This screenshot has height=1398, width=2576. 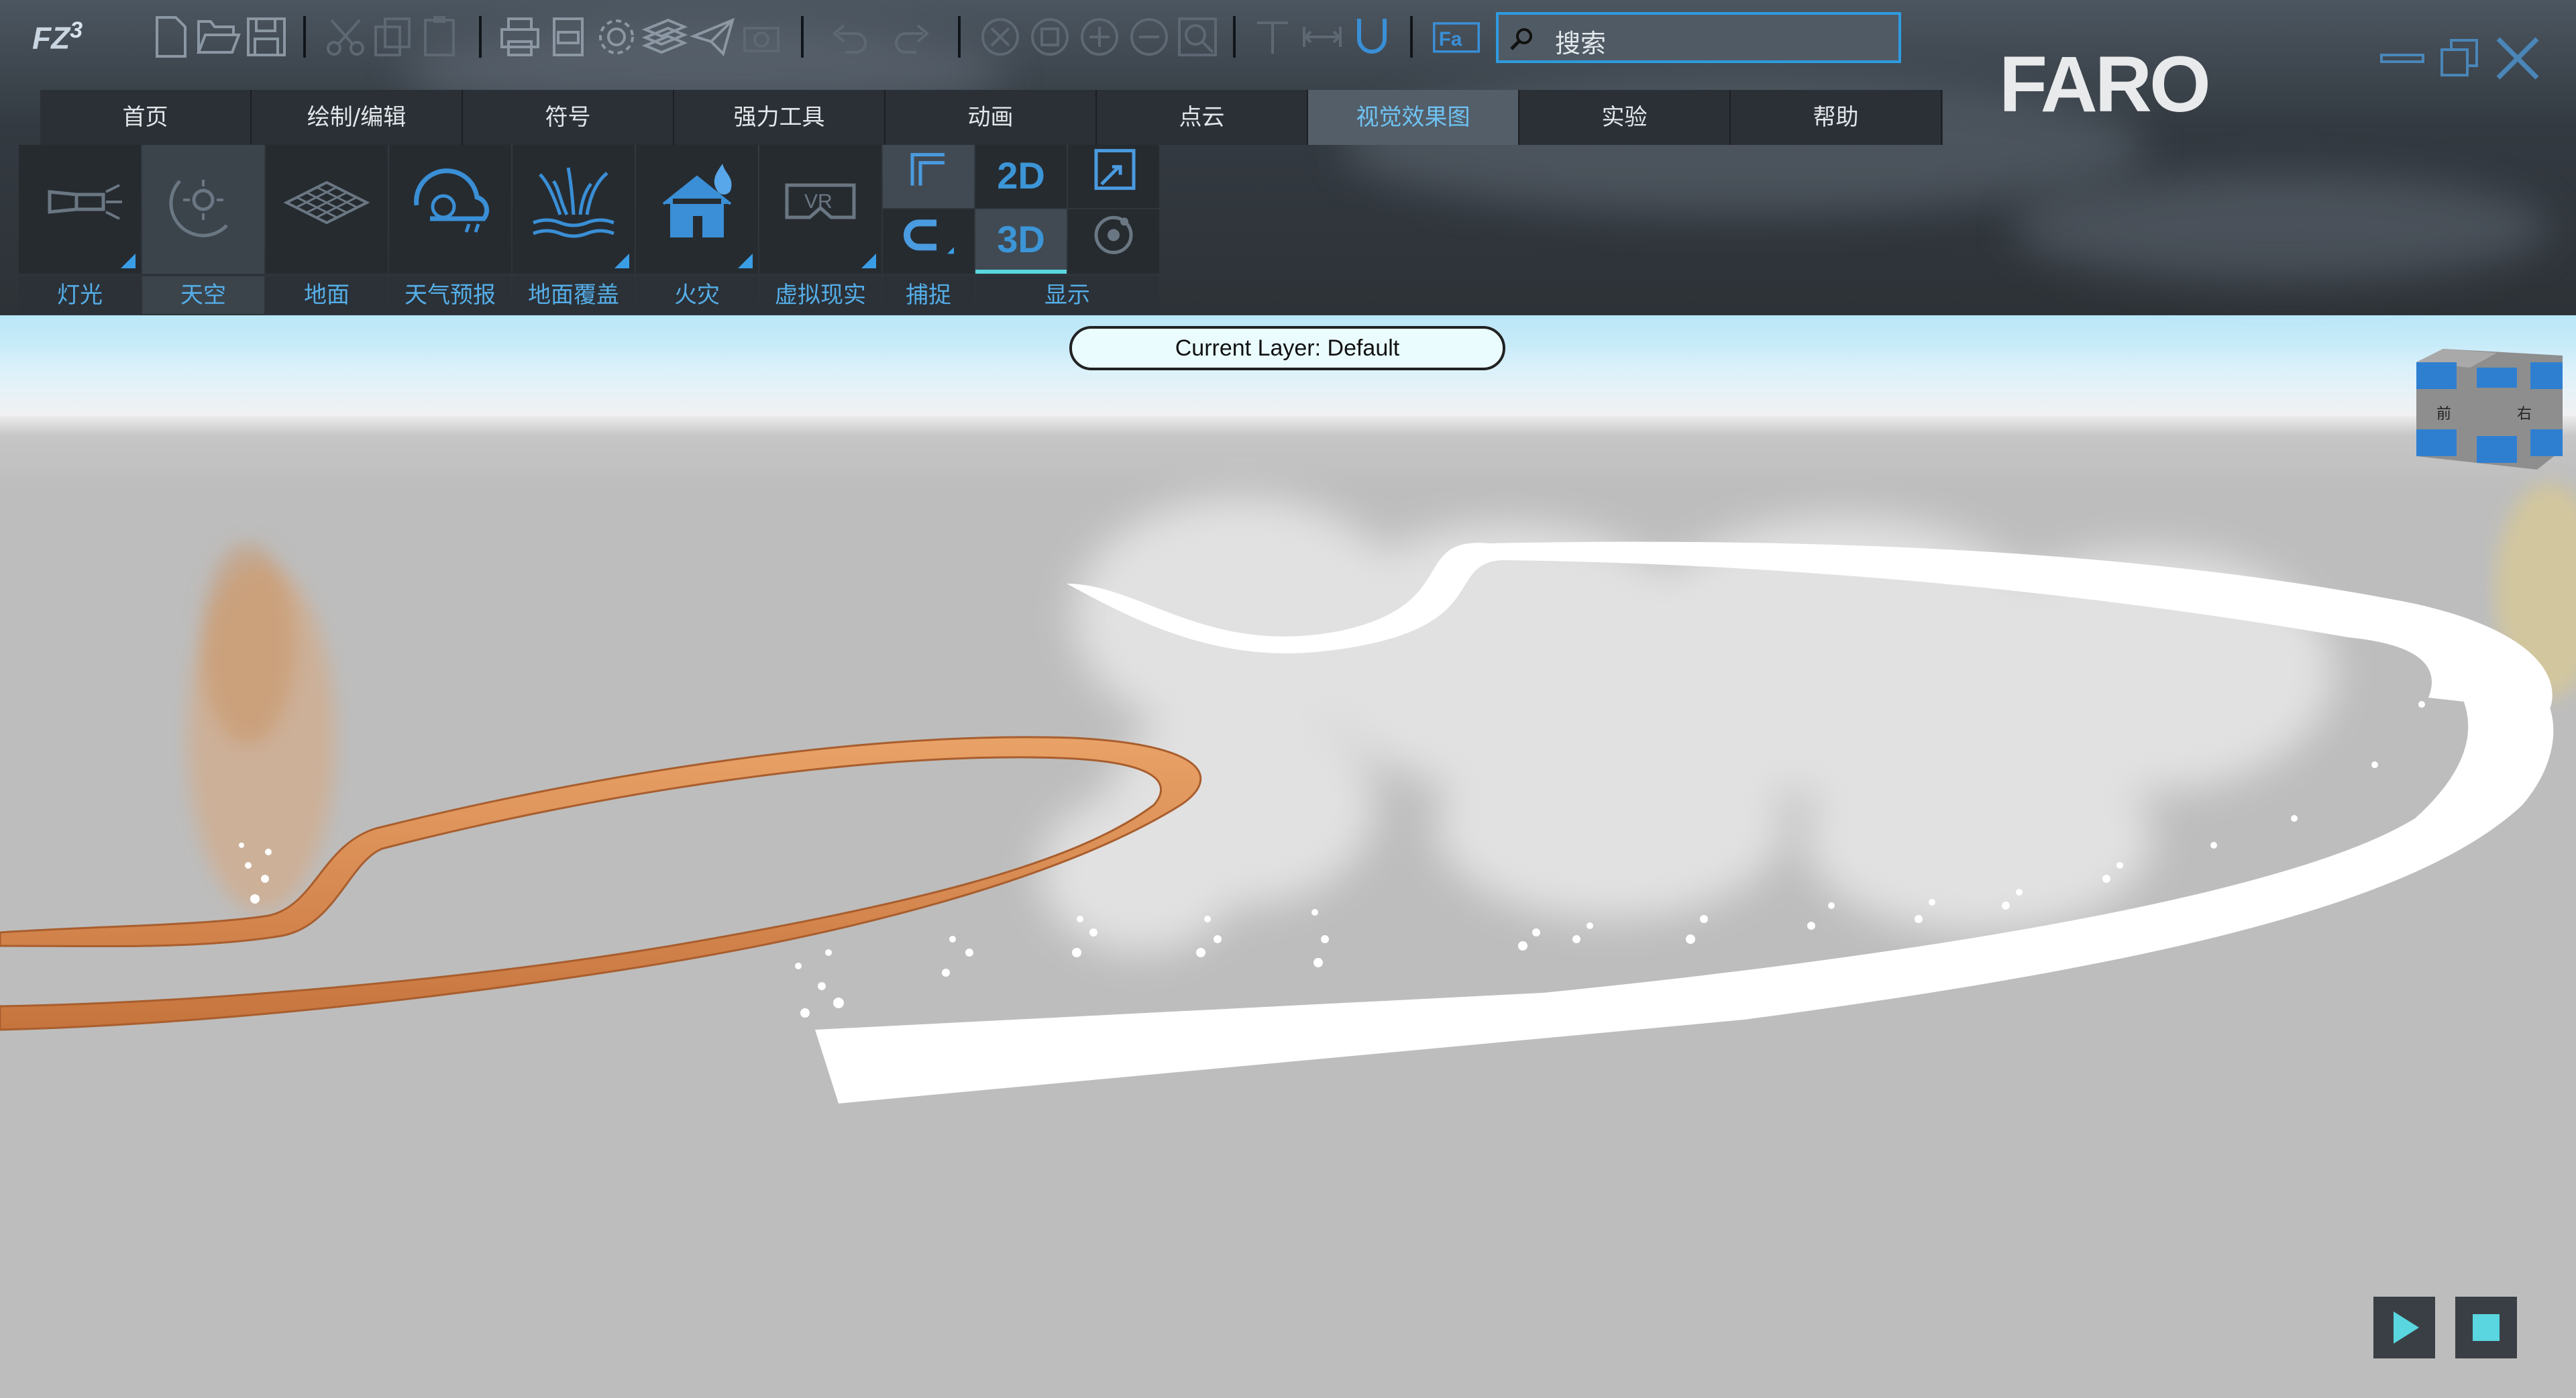 What do you see at coordinates (51, 38) in the screenshot?
I see `app-logo-text: FZ` at bounding box center [51, 38].